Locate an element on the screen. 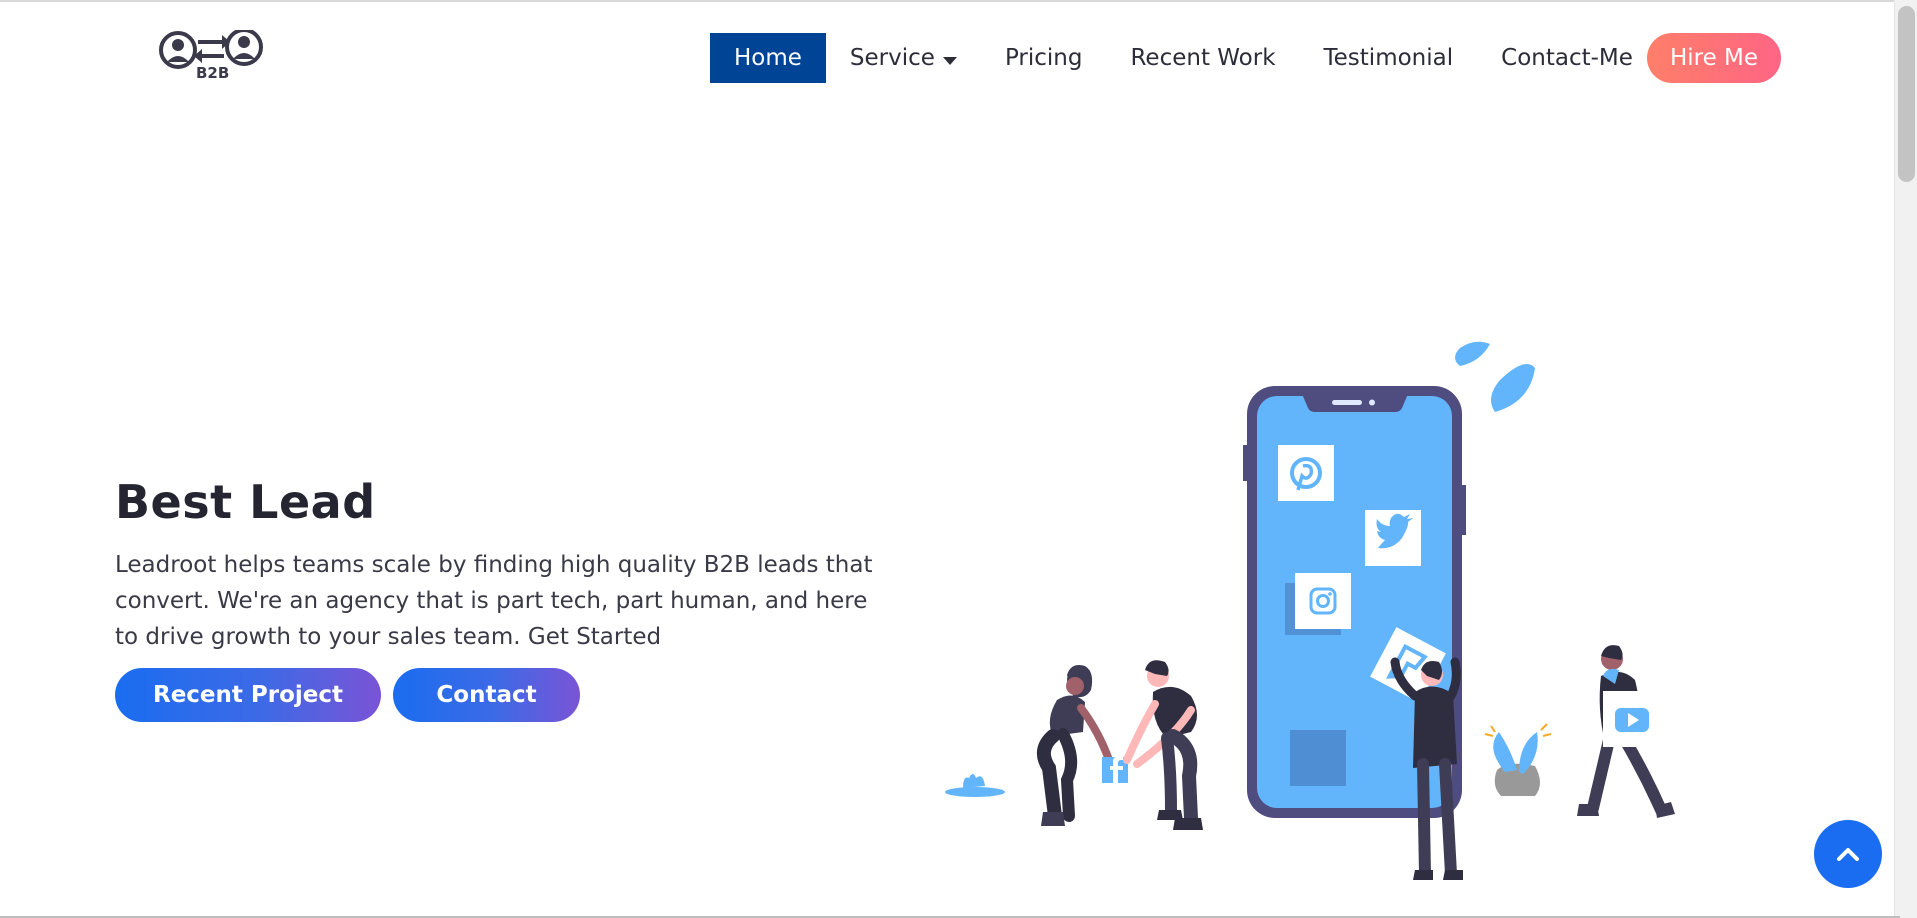 The image size is (1917, 918). nav-recent-work-label: Recent Work is located at coordinates (1203, 58).